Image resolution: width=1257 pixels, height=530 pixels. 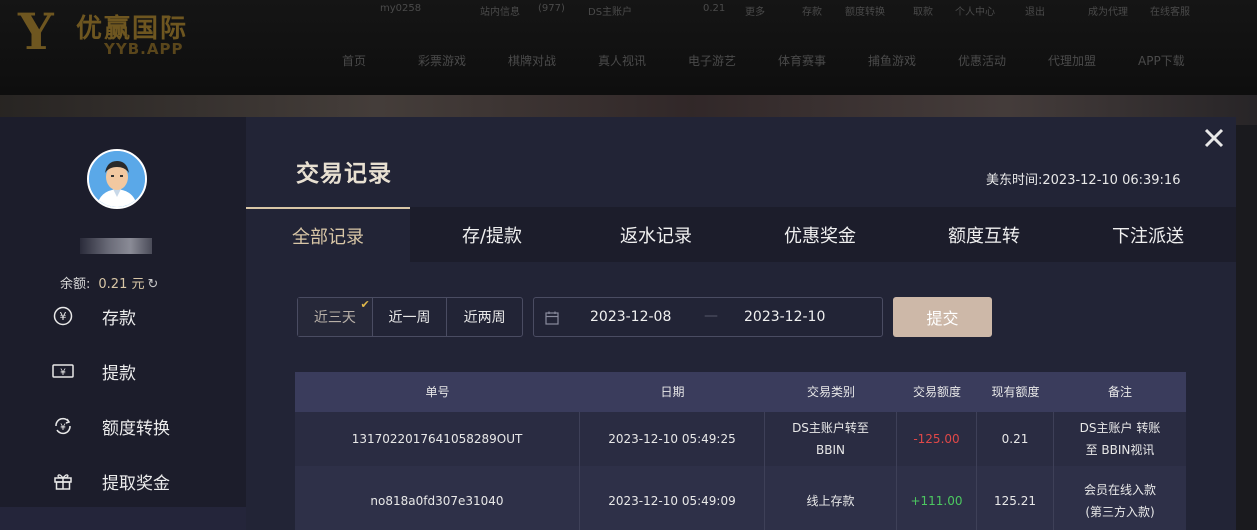 I want to click on remark-cell: DS主账户 转账至 BBIN视讯, so click(x=1120, y=439).